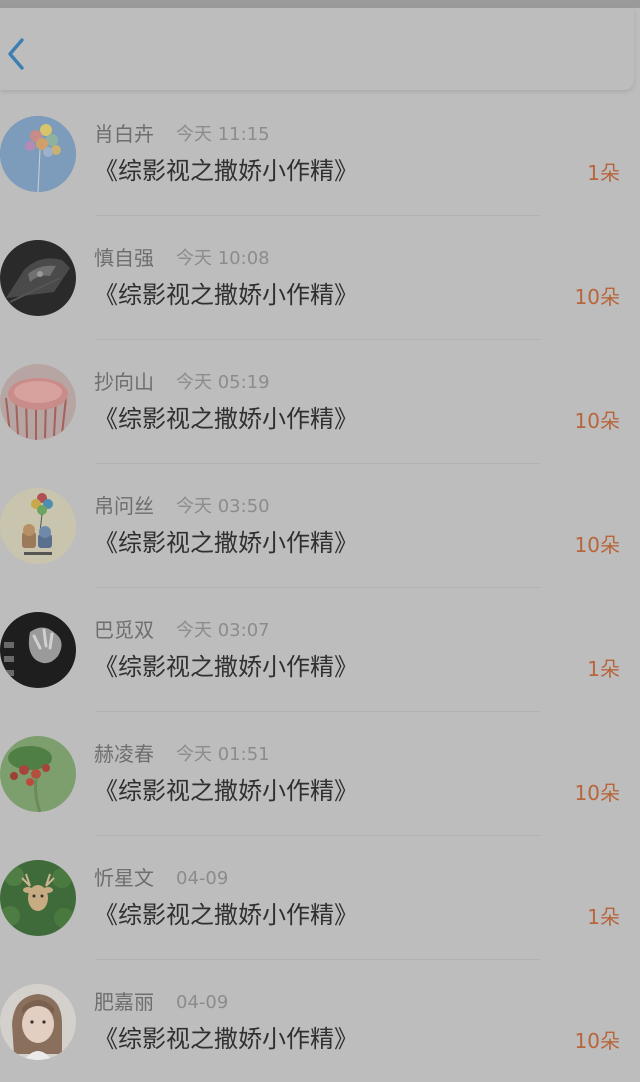 This screenshot has width=640, height=1082. What do you see at coordinates (124, 878) in the screenshot?
I see `sender-name: 忻星文` at bounding box center [124, 878].